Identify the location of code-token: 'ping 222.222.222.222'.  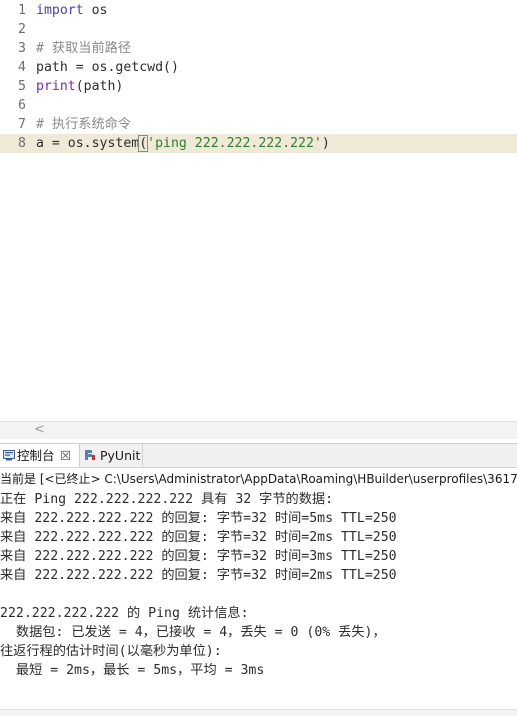
(234, 143).